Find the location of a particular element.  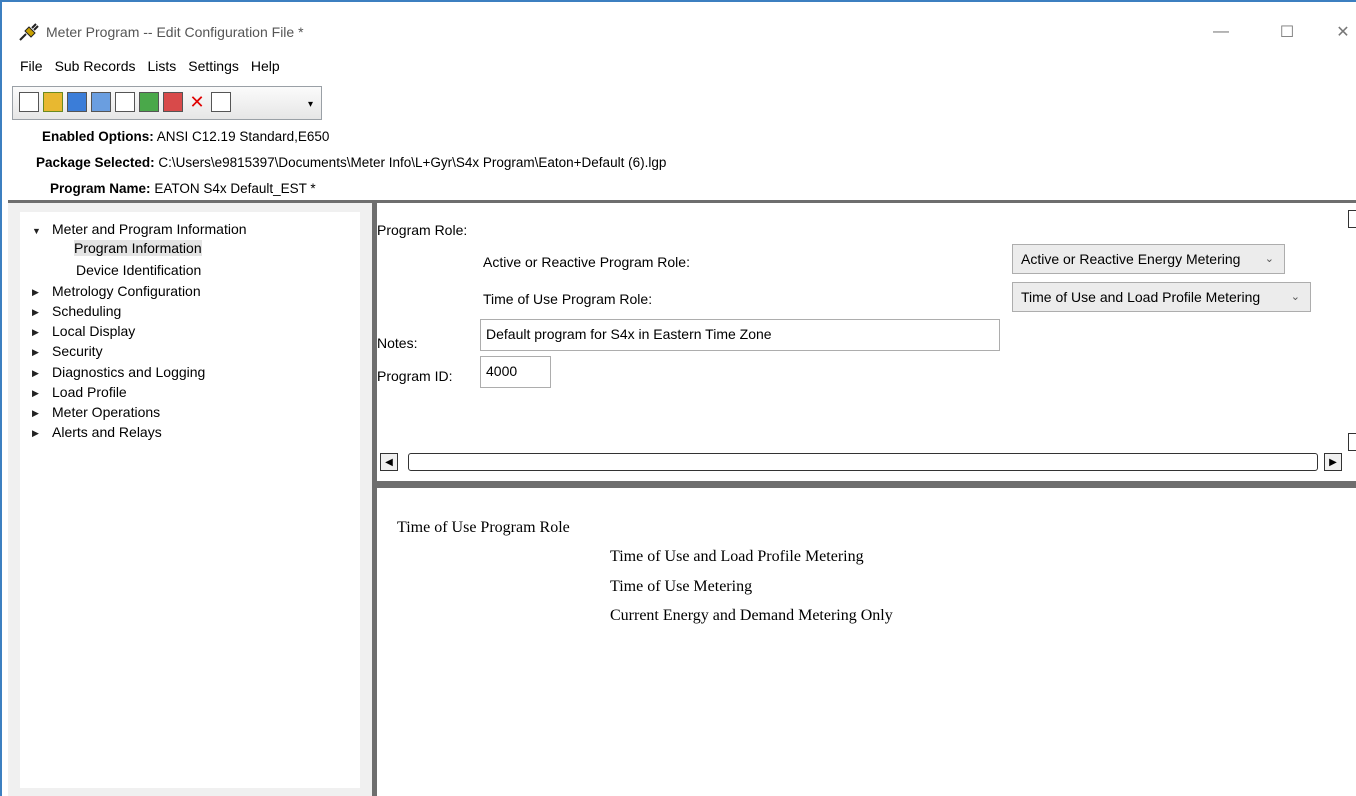

horizontal-splitter is located at coordinates (866, 484).